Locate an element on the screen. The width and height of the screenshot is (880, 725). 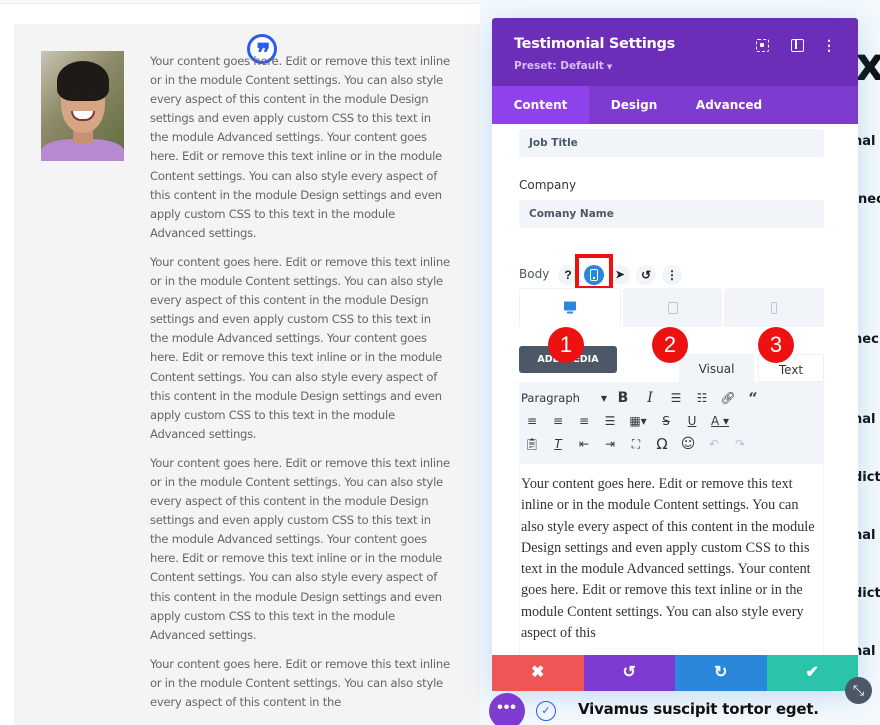
body-label: Body is located at coordinates (534, 274).